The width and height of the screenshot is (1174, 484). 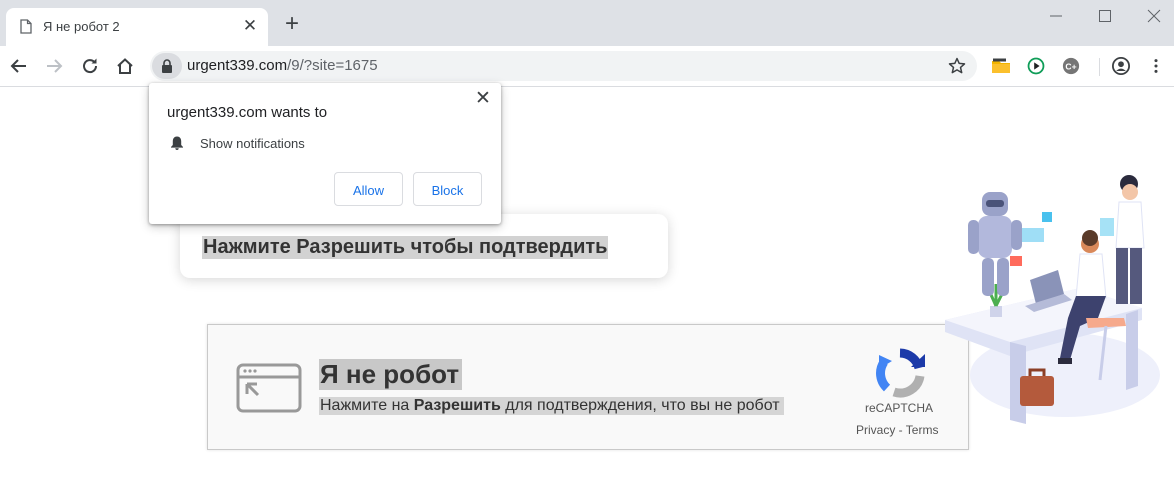 I want to click on folder-extension-icon, so click(x=1001, y=66).